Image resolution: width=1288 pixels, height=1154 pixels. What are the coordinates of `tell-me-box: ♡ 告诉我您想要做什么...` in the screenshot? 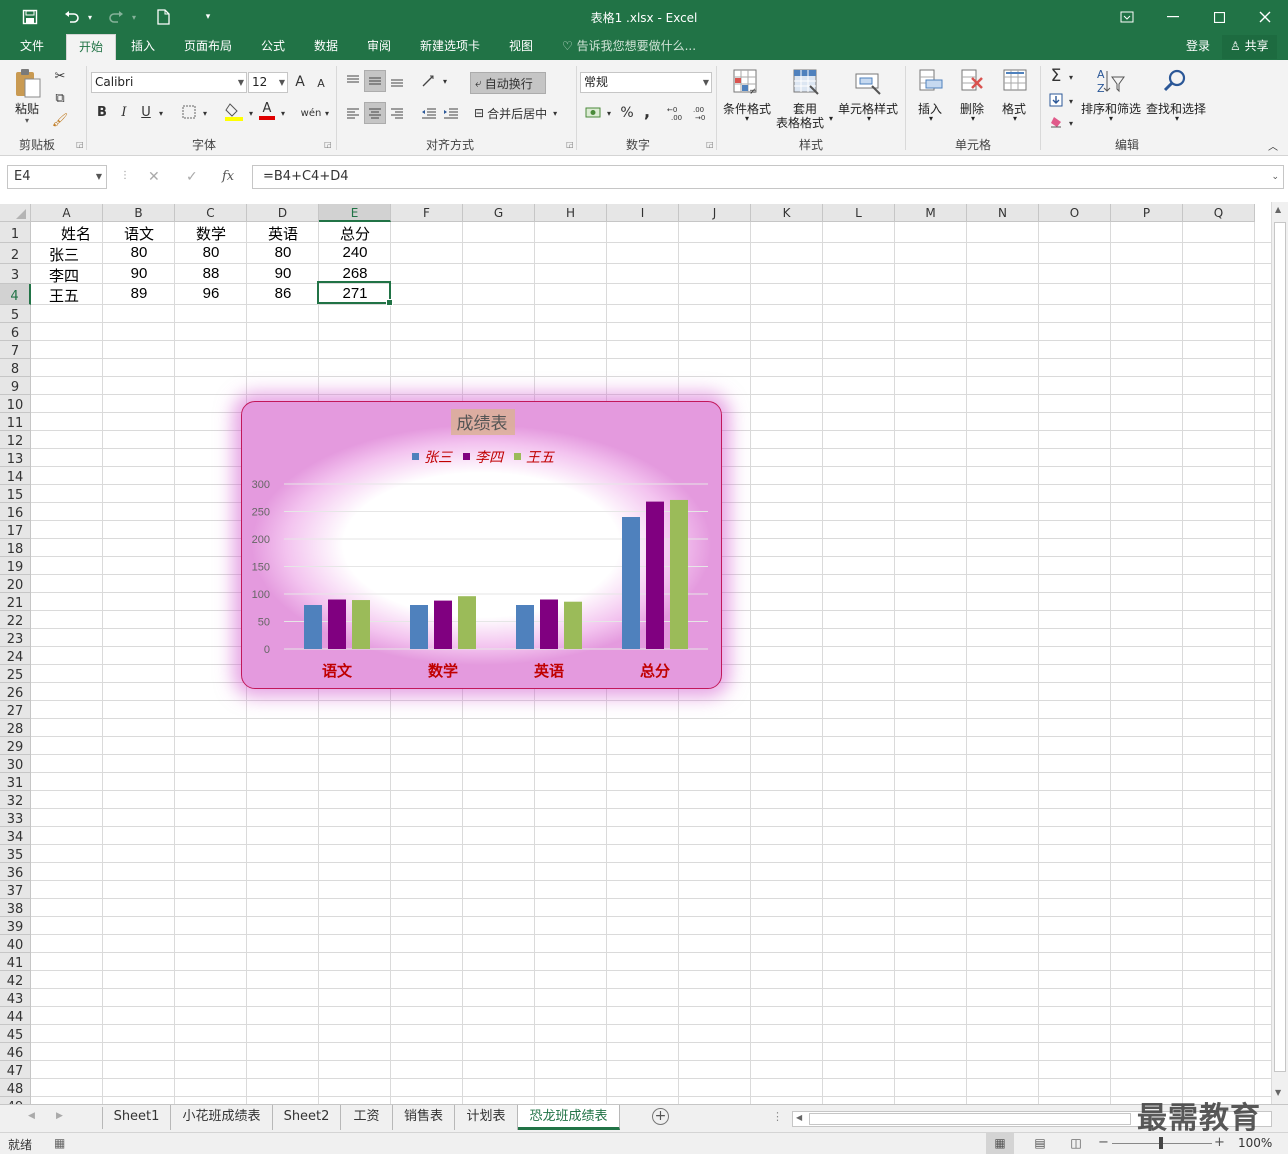 It's located at (629, 47).